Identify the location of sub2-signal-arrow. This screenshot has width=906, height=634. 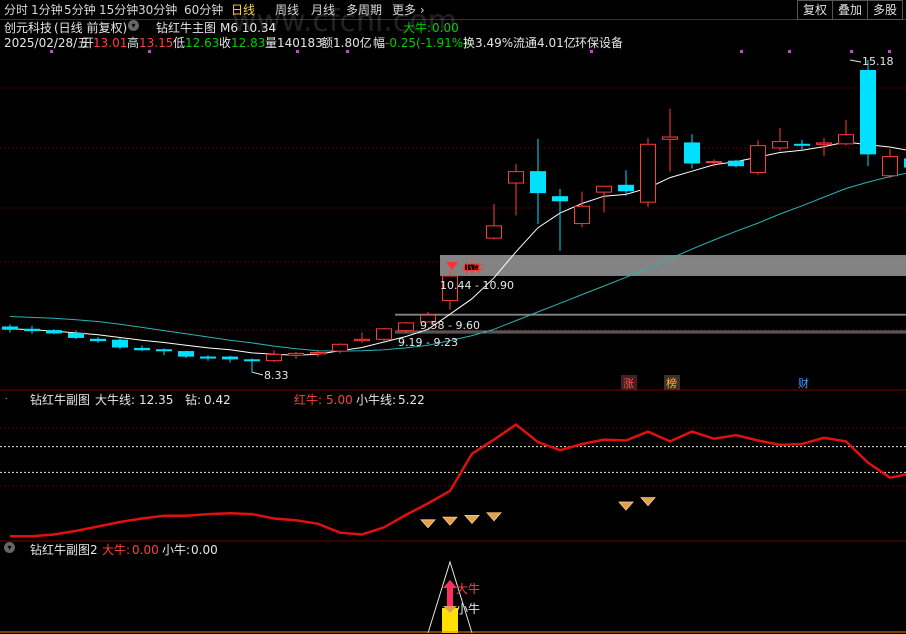
(450, 597).